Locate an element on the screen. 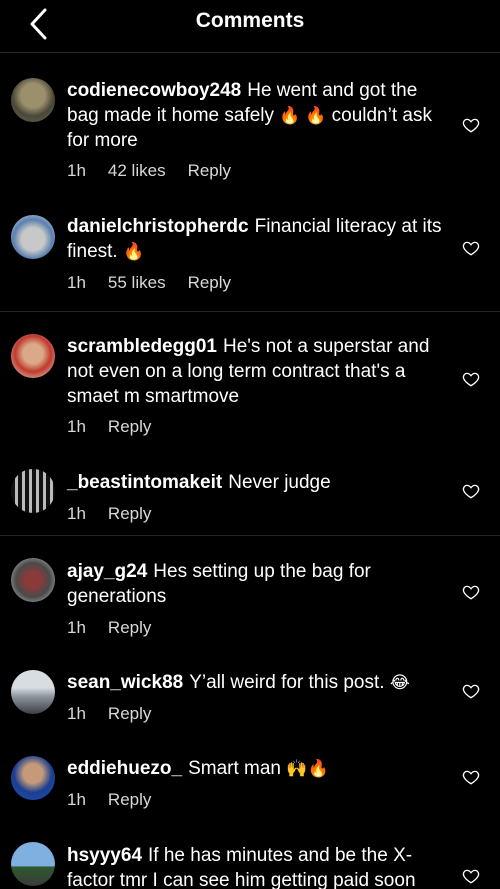  comment-item: _beastintomakeit Never judge 1h Reply is located at coordinates (250, 493).